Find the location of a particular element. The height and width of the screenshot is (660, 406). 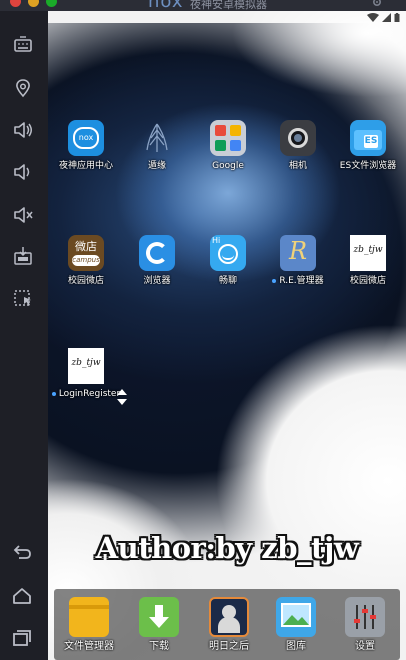

window-titlebar: nox 夜神安卓模拟器 is located at coordinates (203, 5).